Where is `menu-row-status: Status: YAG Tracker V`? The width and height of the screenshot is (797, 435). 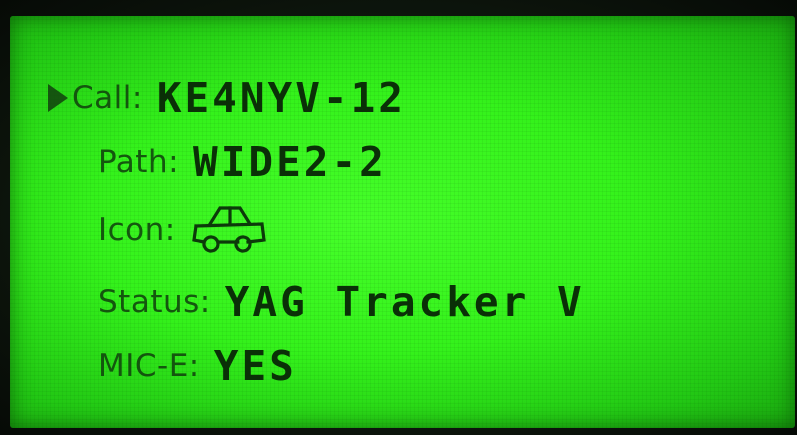 menu-row-status: Status: YAG Tracker V is located at coordinates (341, 302).